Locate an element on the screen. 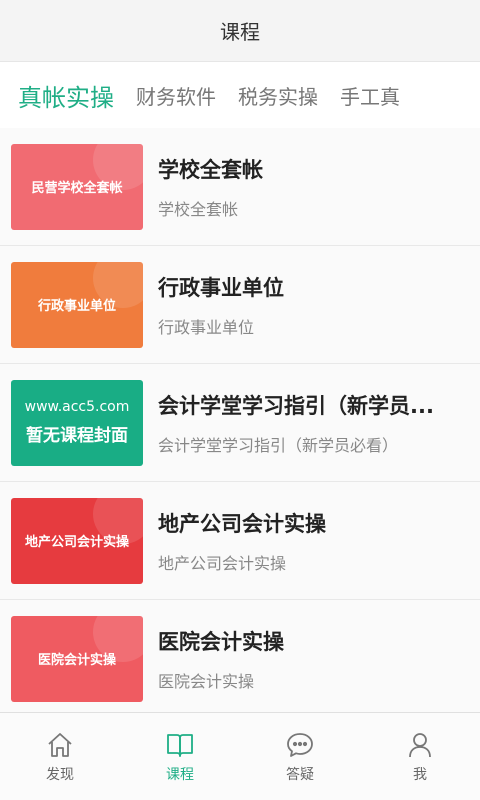  course-subtitle: 学校全套帐 is located at coordinates (198, 209).